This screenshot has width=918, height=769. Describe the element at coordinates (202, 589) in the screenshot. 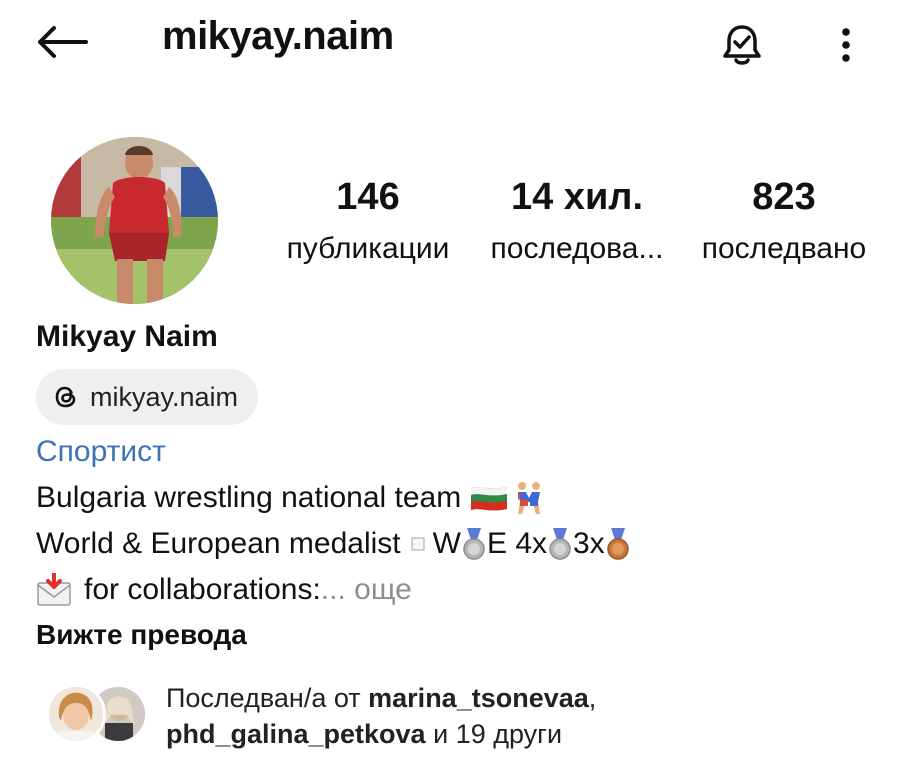

I see `bio-line-3-text: for collaborations:` at that location.